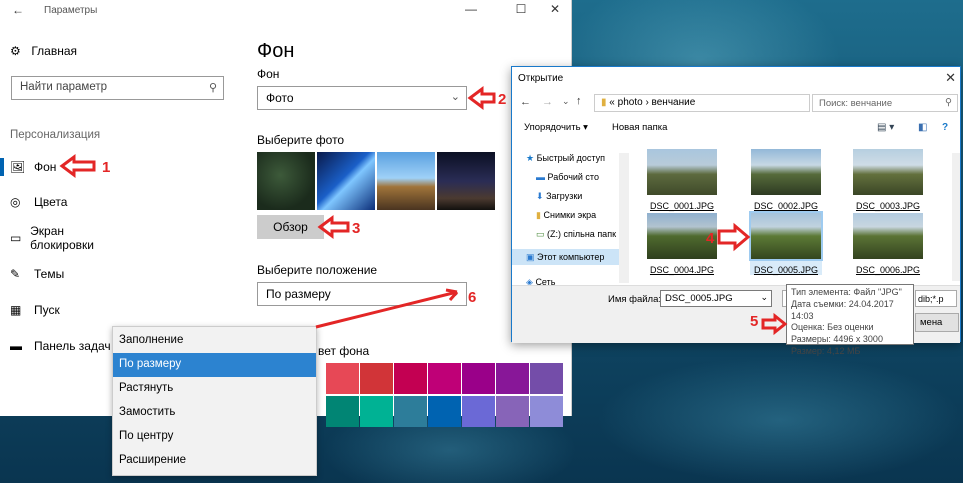 The width and height of the screenshot is (963, 483). Describe the element at coordinates (472, 297) in the screenshot. I see `annotation-number: 6` at that location.